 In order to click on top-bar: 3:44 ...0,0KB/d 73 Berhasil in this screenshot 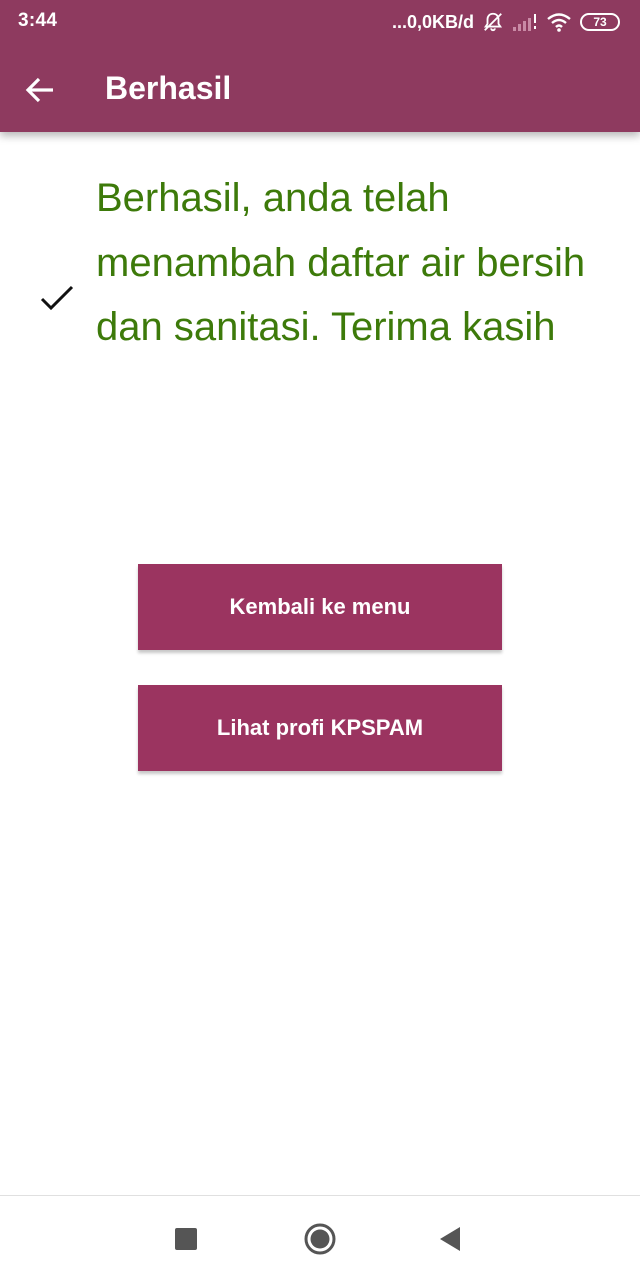, I will do `click(320, 66)`.